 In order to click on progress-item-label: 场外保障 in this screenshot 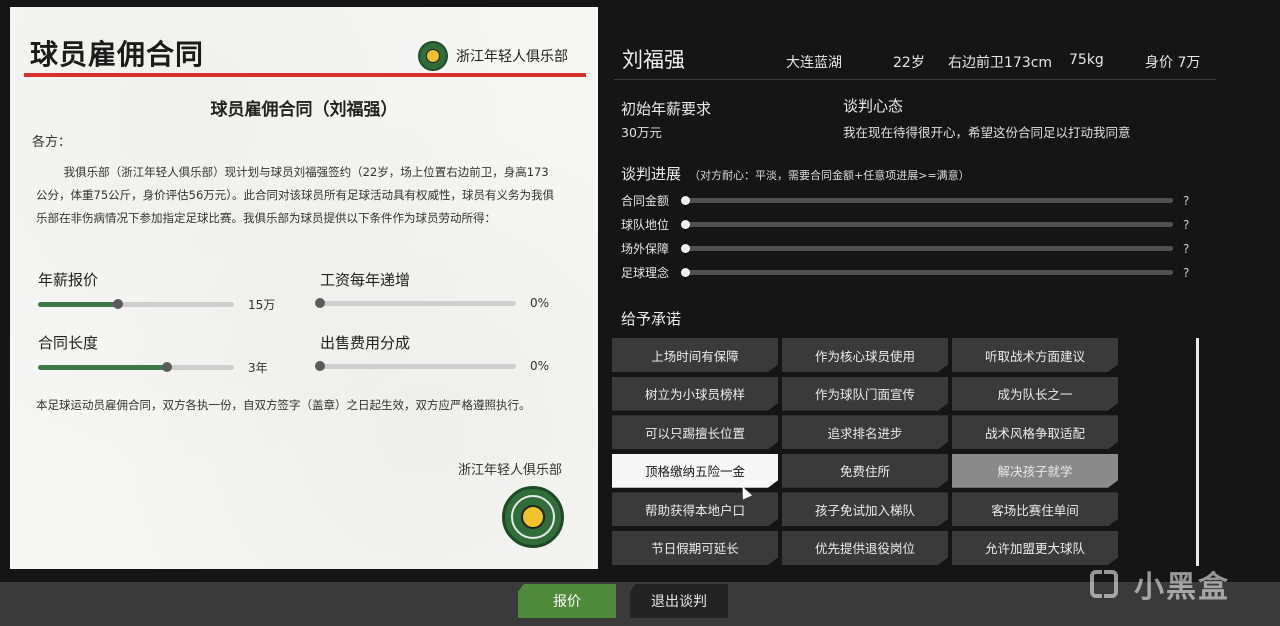, I will do `click(645, 249)`.